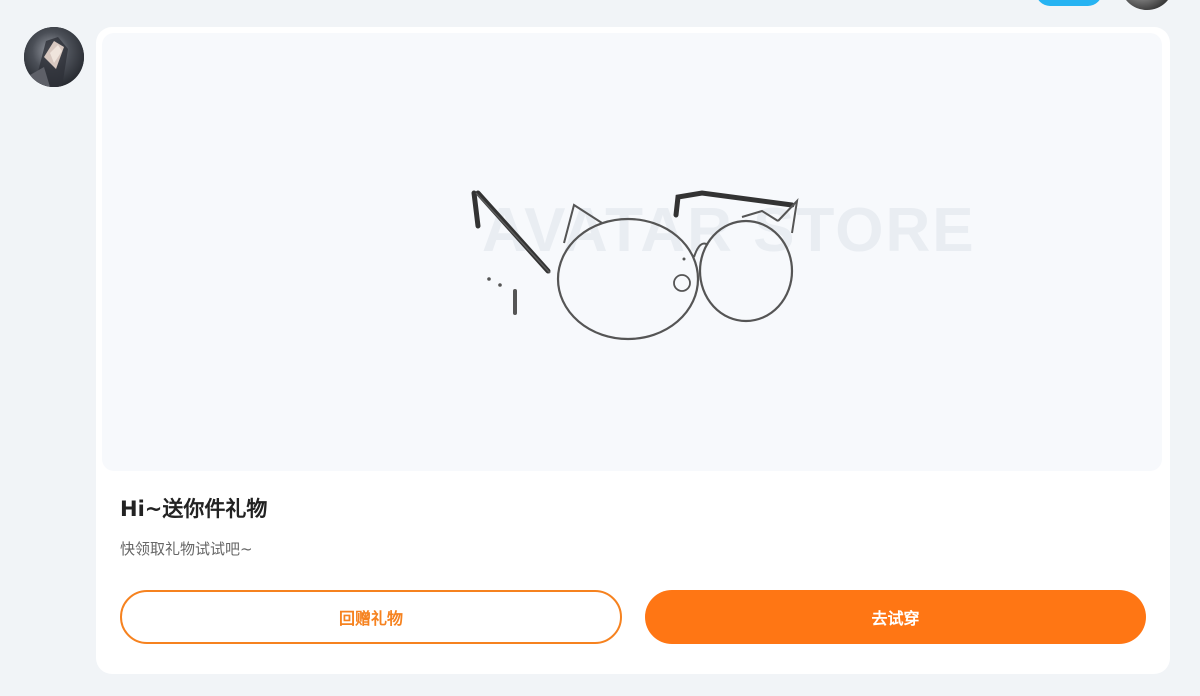 This screenshot has height=696, width=1200. I want to click on return-gift-button: 回赠礼物, so click(371, 617).